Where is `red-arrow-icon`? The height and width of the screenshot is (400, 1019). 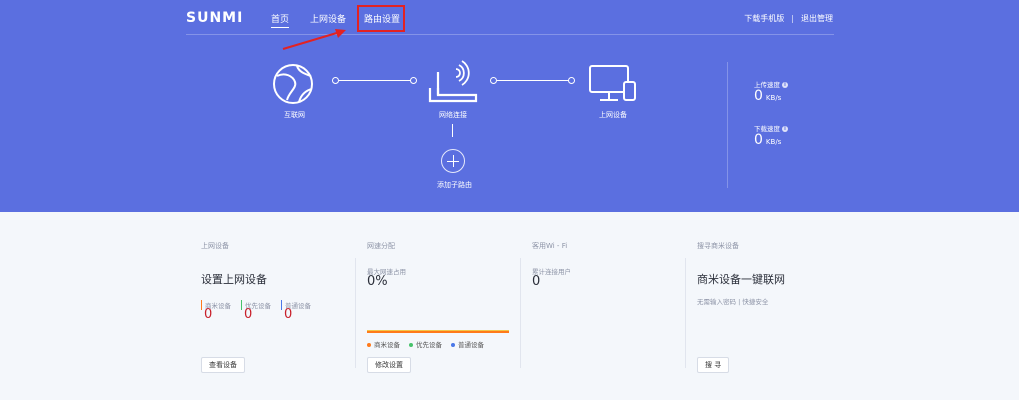 red-arrow-icon is located at coordinates (314, 39).